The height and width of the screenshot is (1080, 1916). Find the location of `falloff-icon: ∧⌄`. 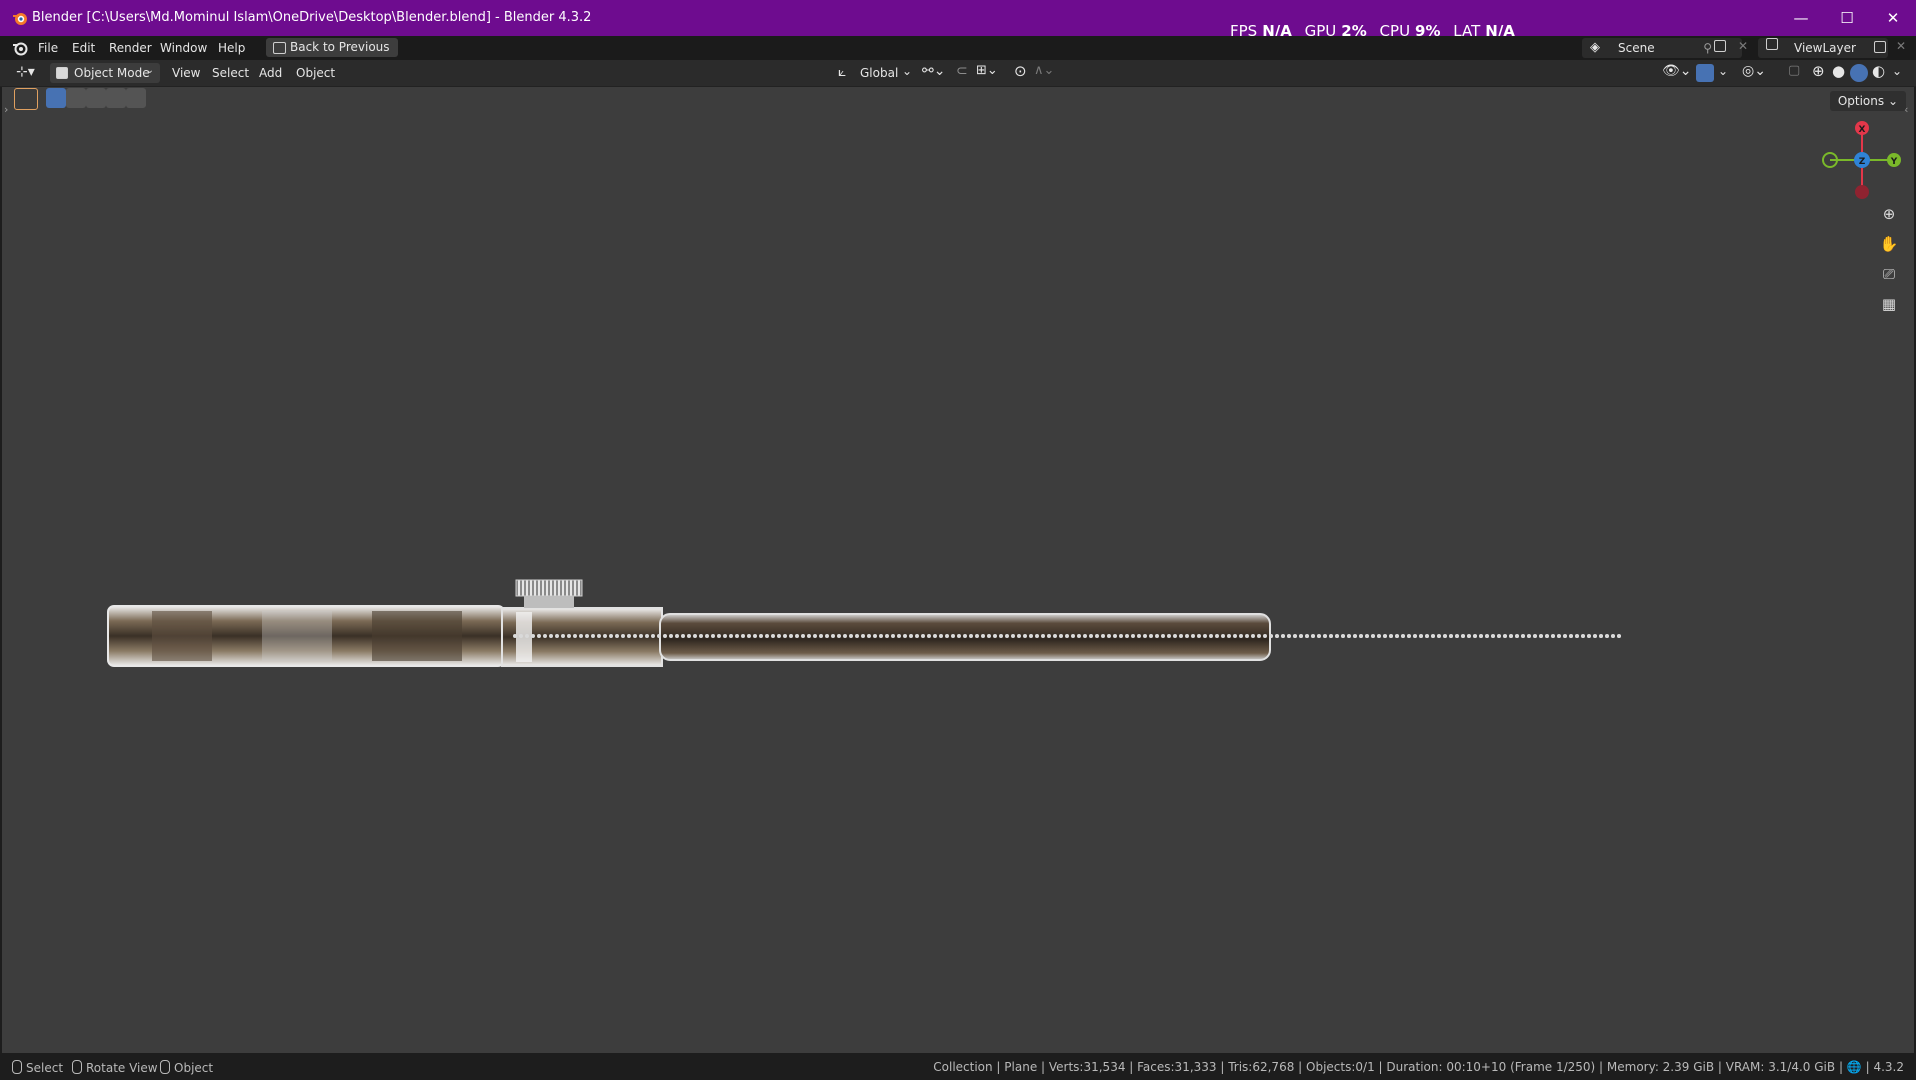

falloff-icon: ∧⌄ is located at coordinates (1044, 70).